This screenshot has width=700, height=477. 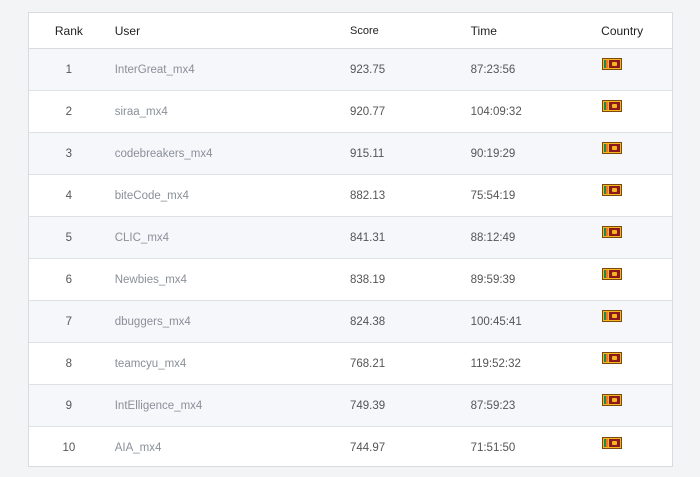 What do you see at coordinates (364, 30) in the screenshot?
I see `header-score: Score` at bounding box center [364, 30].